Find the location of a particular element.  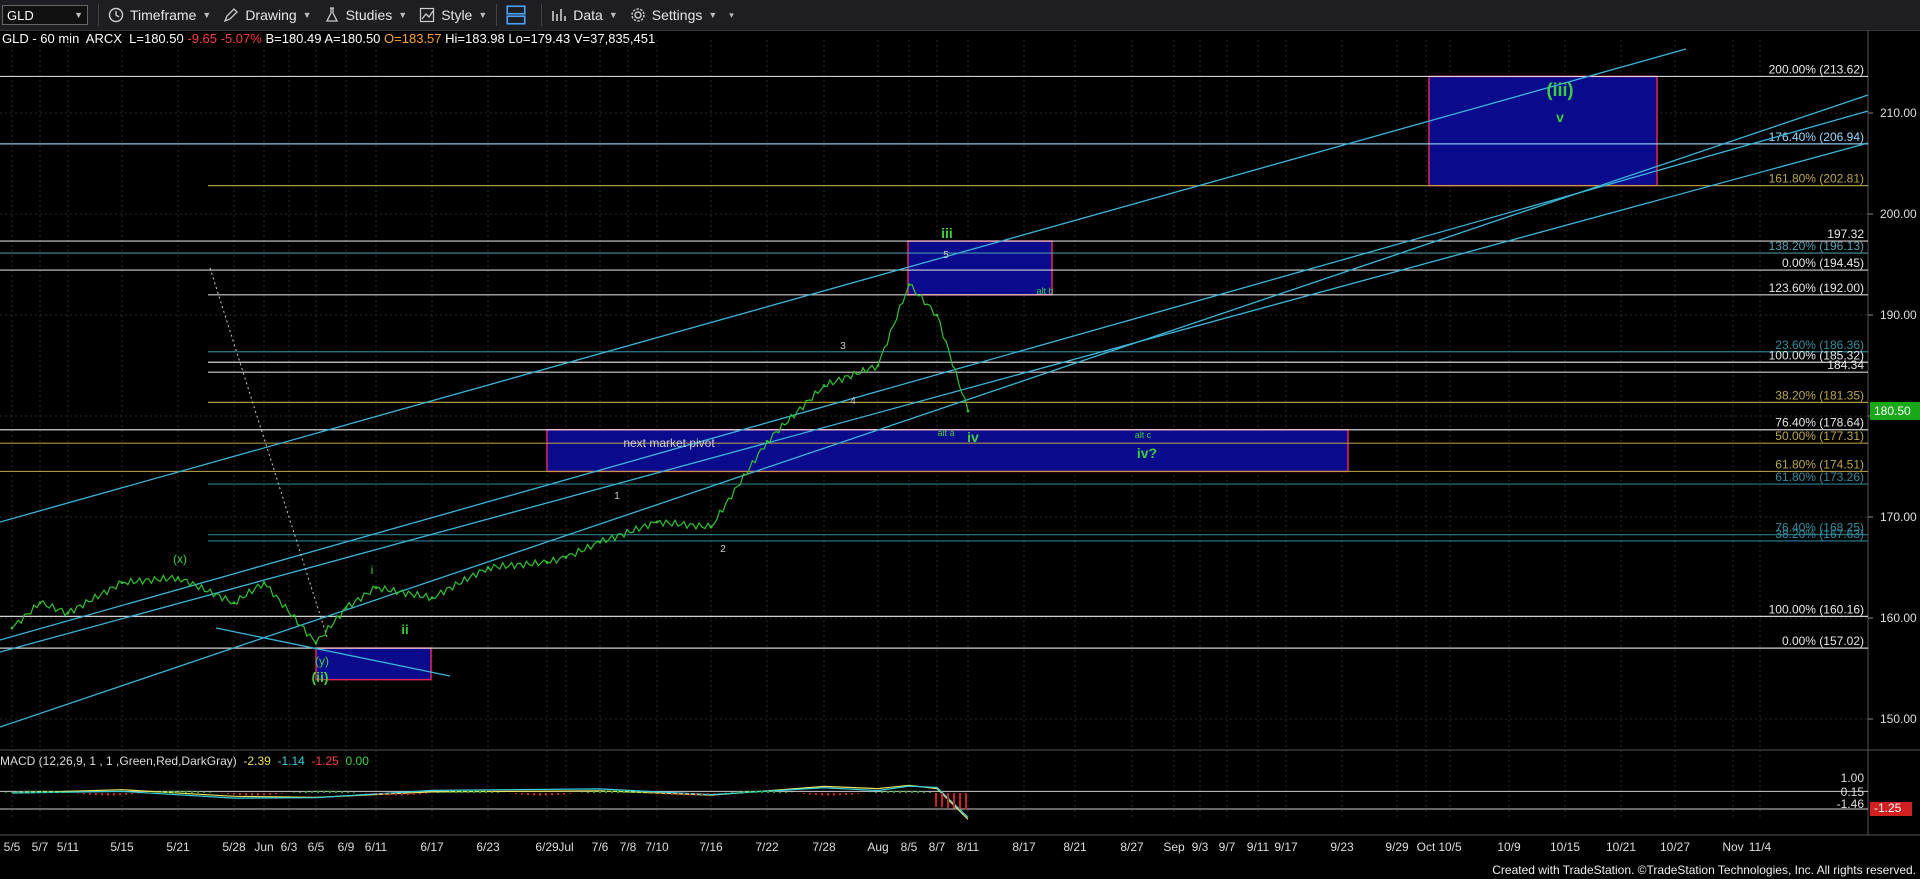

fib-label: 61.80% (173.26) is located at coordinates (1819, 477).